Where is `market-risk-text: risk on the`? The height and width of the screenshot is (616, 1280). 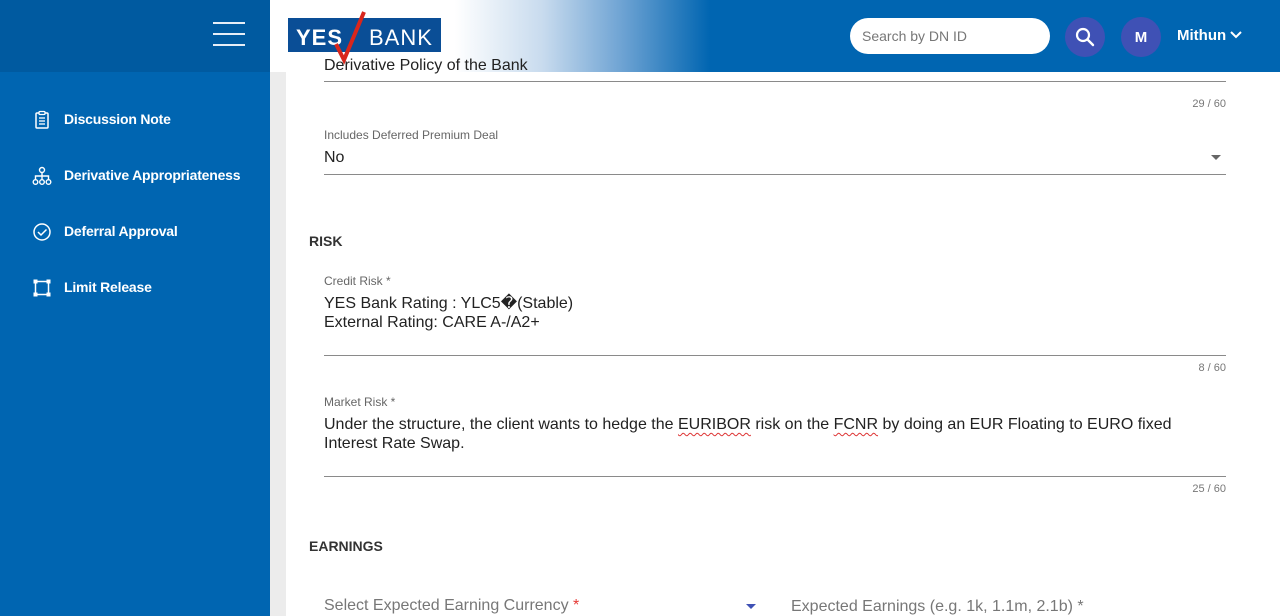
market-risk-text: risk on the is located at coordinates (792, 424).